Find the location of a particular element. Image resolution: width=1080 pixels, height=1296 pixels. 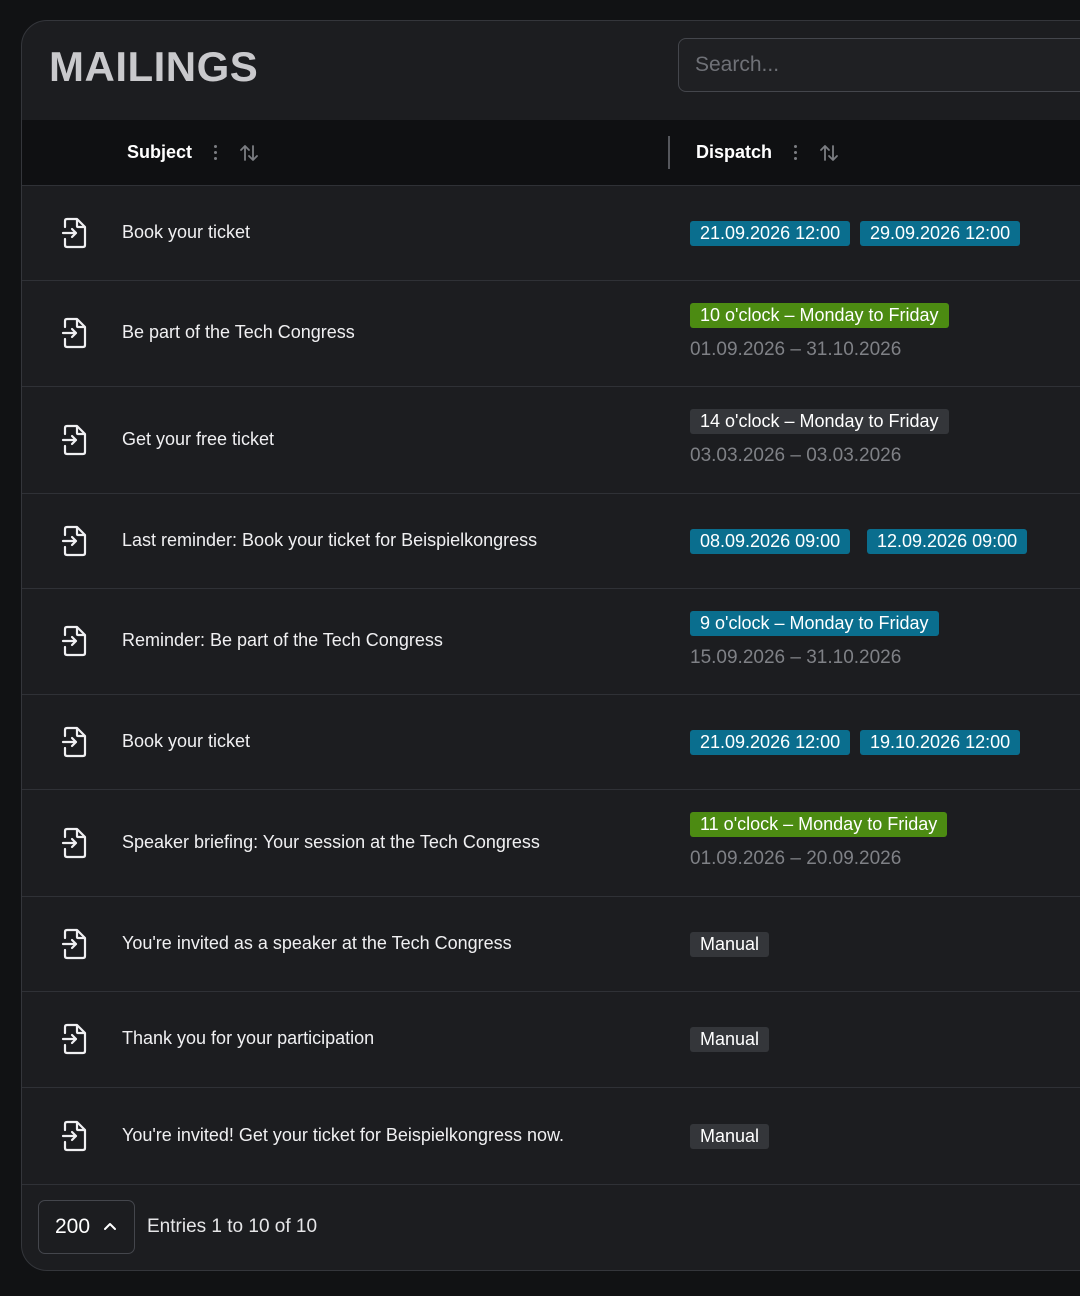

dispatch-badge: 11 o'clock – Monday to Friday is located at coordinates (819, 824).